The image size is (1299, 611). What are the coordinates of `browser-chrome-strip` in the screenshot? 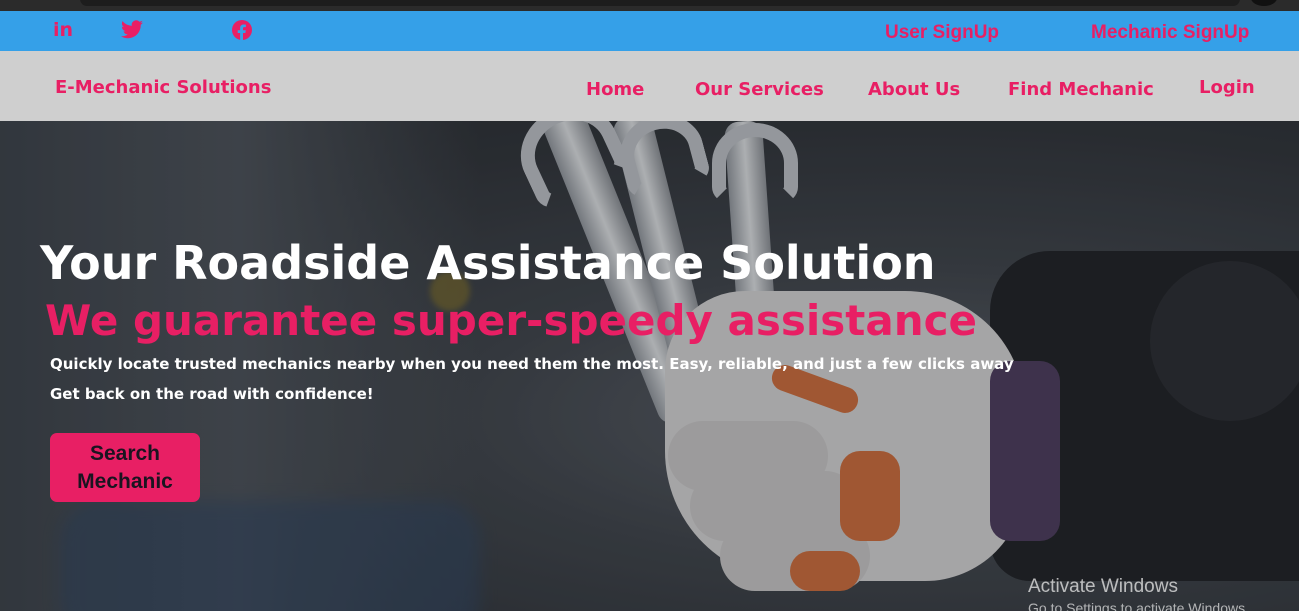 It's located at (649, 5).